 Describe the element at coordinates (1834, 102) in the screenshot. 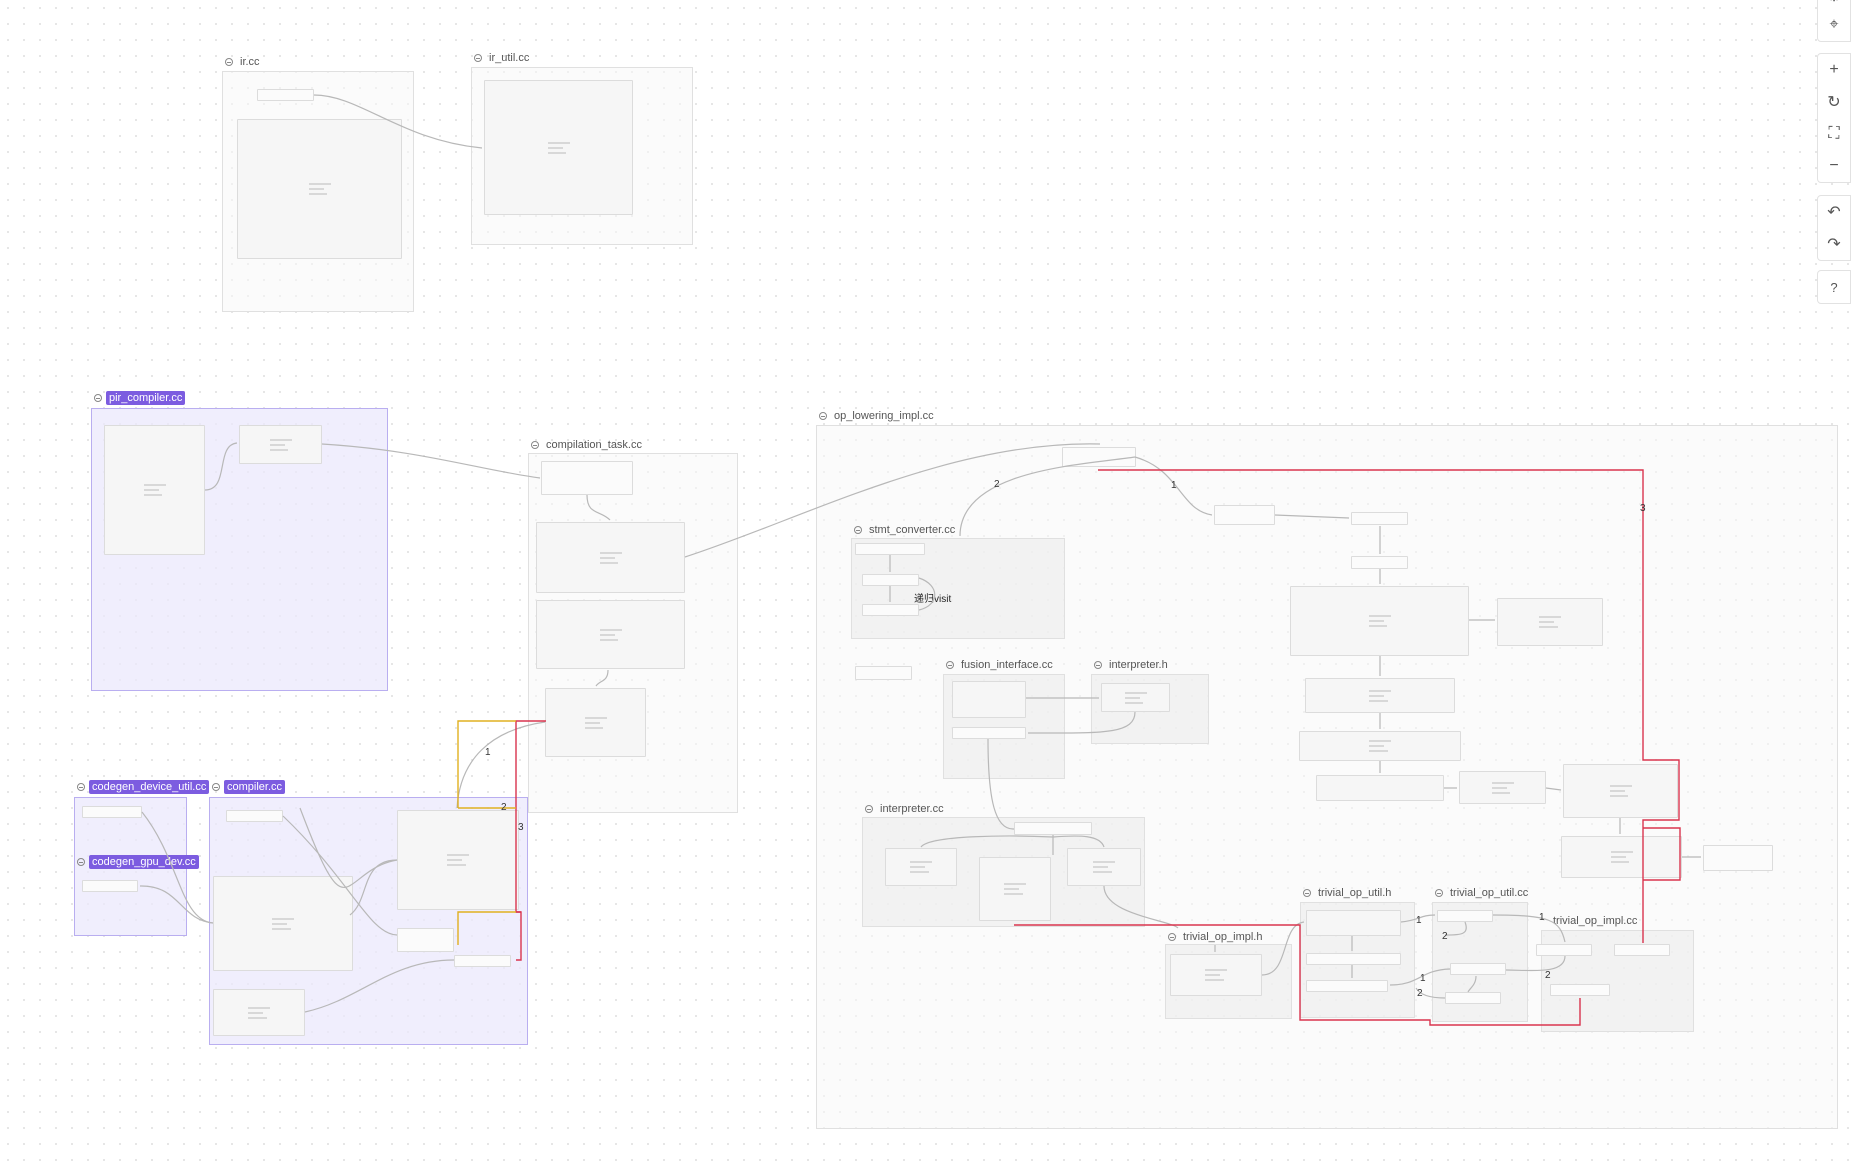

I see `refresh-icon: ↻` at that location.